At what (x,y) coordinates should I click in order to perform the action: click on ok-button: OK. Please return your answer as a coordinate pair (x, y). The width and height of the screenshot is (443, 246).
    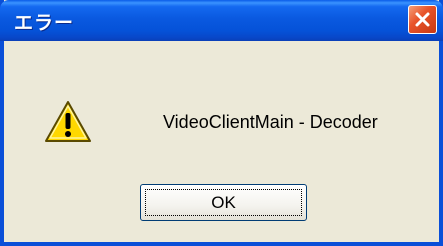
    Looking at the image, I should click on (223, 202).